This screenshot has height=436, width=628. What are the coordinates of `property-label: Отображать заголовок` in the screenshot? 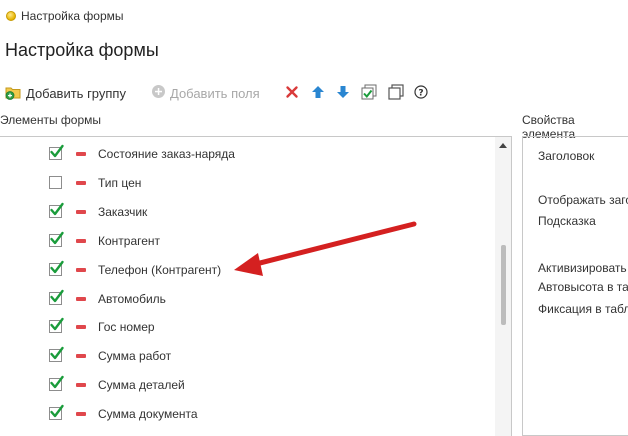 It's located at (583, 200).